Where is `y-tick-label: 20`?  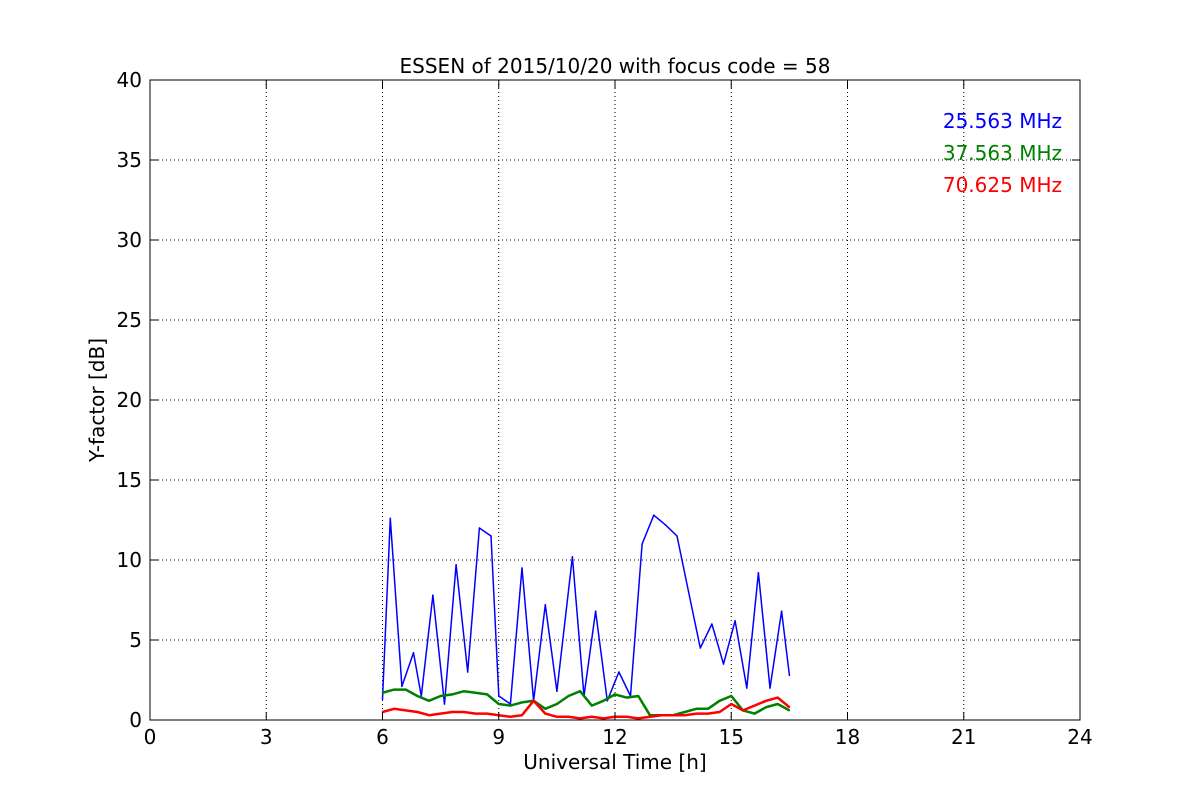 y-tick-label: 20 is located at coordinates (129, 400).